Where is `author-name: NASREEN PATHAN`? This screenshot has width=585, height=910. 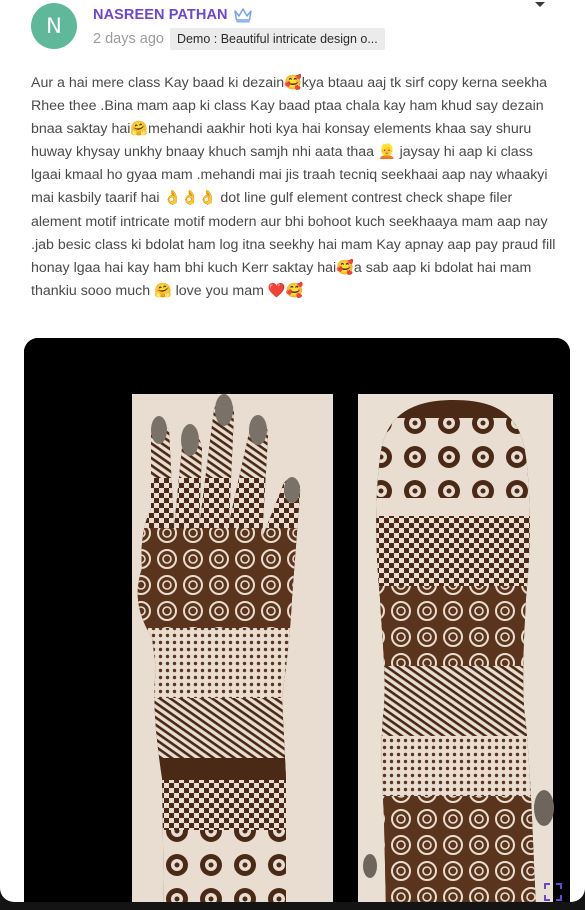
author-name: NASREEN PATHAN is located at coordinates (160, 15).